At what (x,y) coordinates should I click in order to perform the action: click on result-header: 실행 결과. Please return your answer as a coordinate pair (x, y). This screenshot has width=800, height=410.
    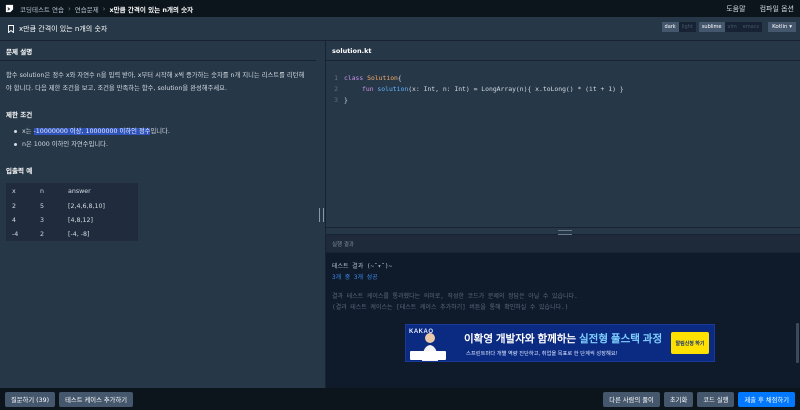
    Looking at the image, I should click on (563, 244).